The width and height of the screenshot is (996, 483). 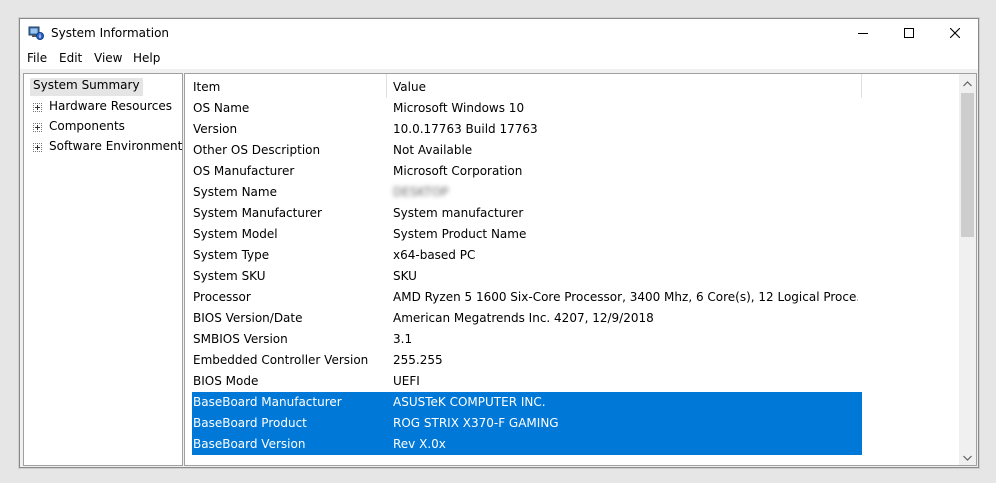 What do you see at coordinates (460, 234) in the screenshot?
I see `value-cell: System Product Name` at bounding box center [460, 234].